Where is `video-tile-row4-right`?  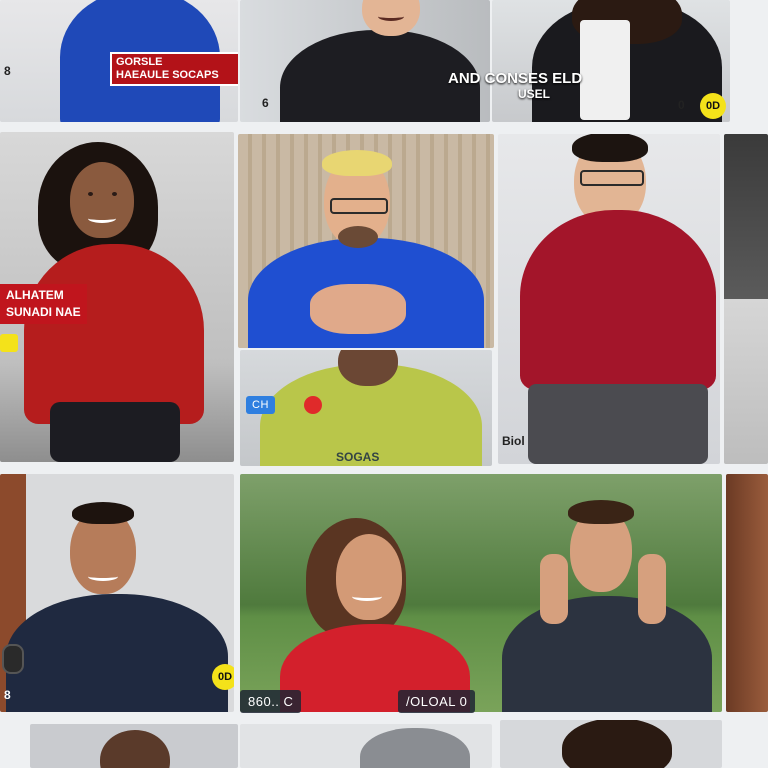
video-tile-row4-right is located at coordinates (611, 744).